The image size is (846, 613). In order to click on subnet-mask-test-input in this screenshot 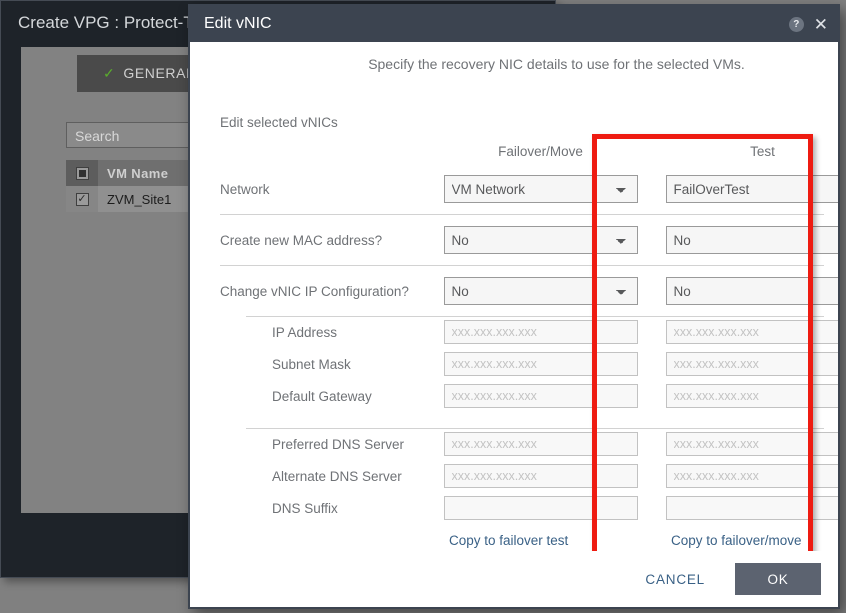, I will do `click(751, 364)`.